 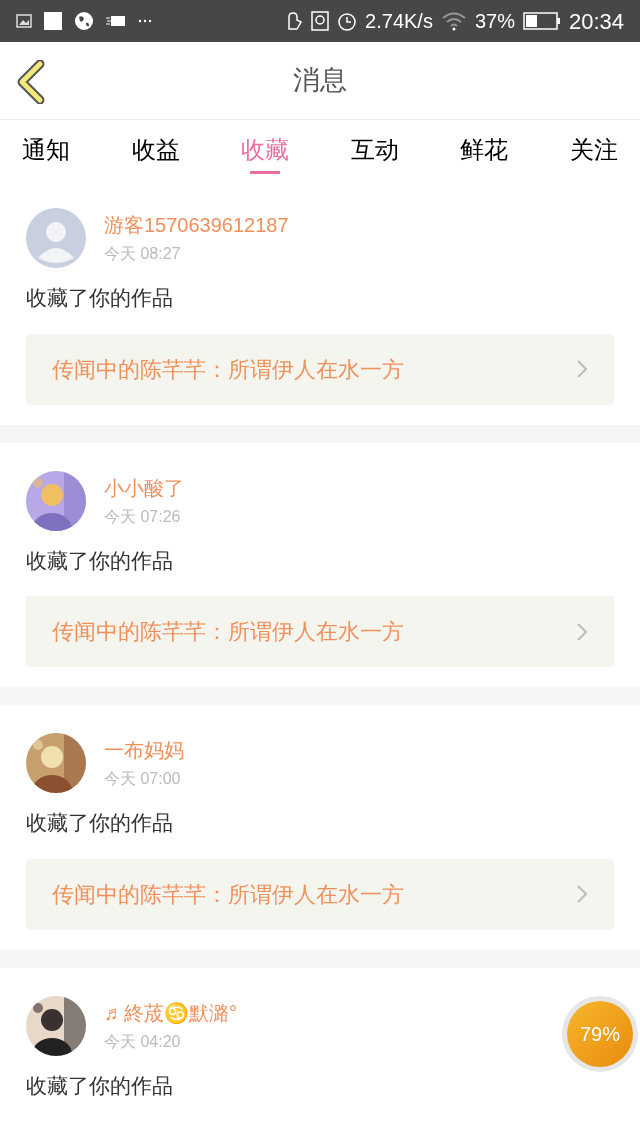 I want to click on square-icon, so click(x=53, y=21).